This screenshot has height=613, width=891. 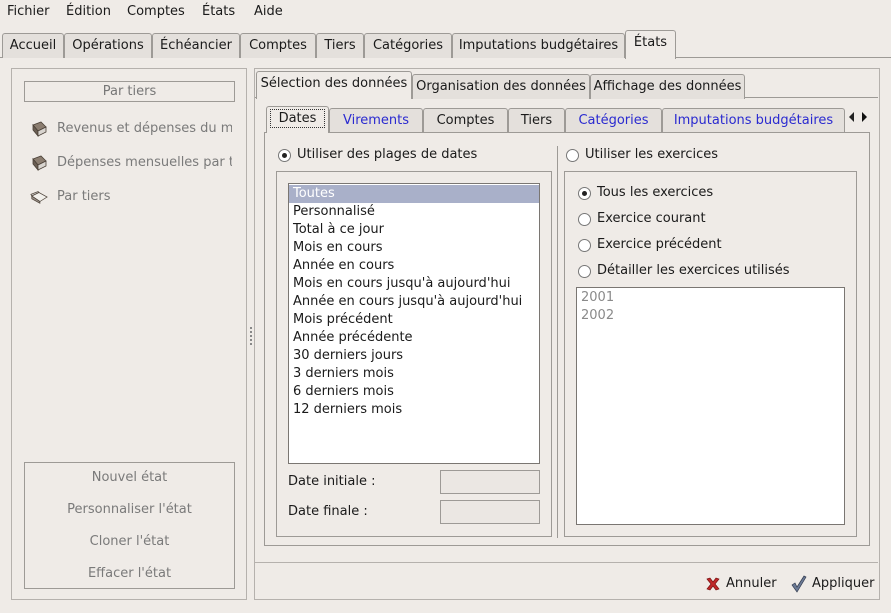 I want to click on use-date-ranges-label: Utiliser des plages de dates, so click(x=387, y=154).